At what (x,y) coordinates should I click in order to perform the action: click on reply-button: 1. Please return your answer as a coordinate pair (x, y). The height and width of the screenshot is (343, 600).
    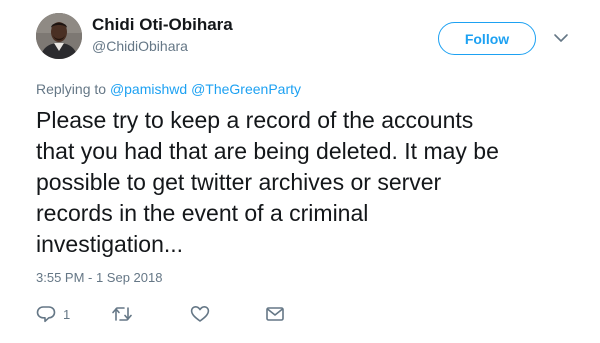
    Looking at the image, I should click on (53, 314).